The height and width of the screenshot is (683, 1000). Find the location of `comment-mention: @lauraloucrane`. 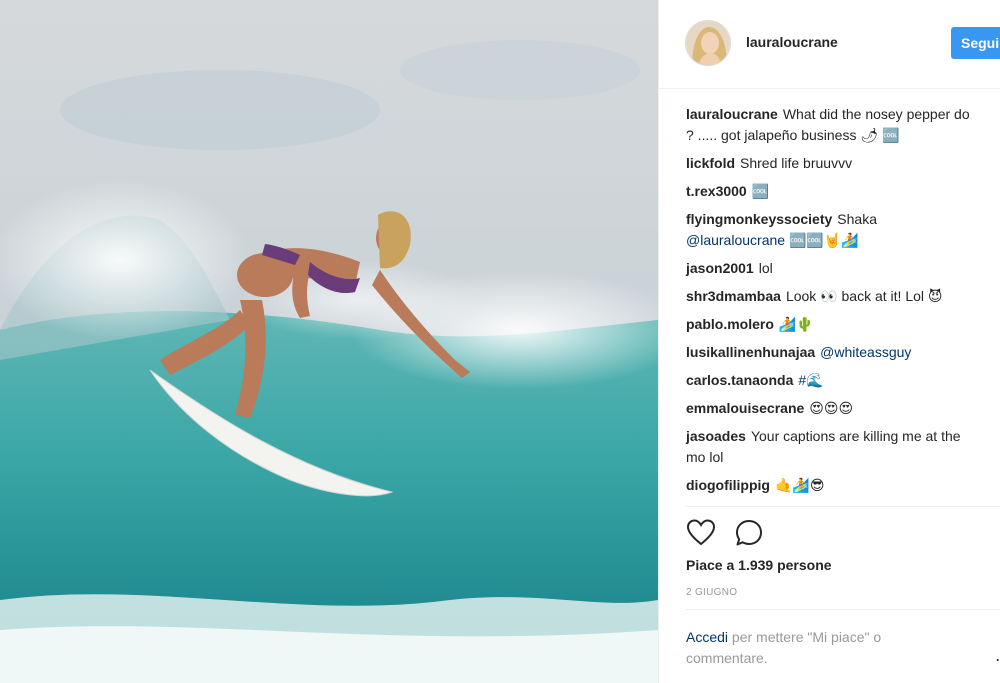

comment-mention: @lauraloucrane is located at coordinates (735, 240).